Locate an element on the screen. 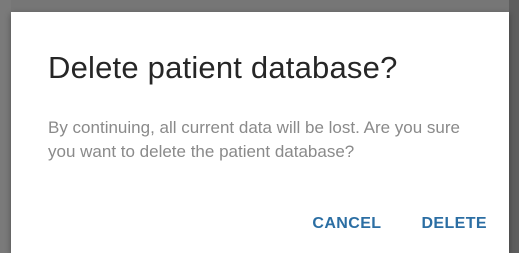 The width and height of the screenshot is (519, 253). delete-button: DELETE is located at coordinates (454, 224).